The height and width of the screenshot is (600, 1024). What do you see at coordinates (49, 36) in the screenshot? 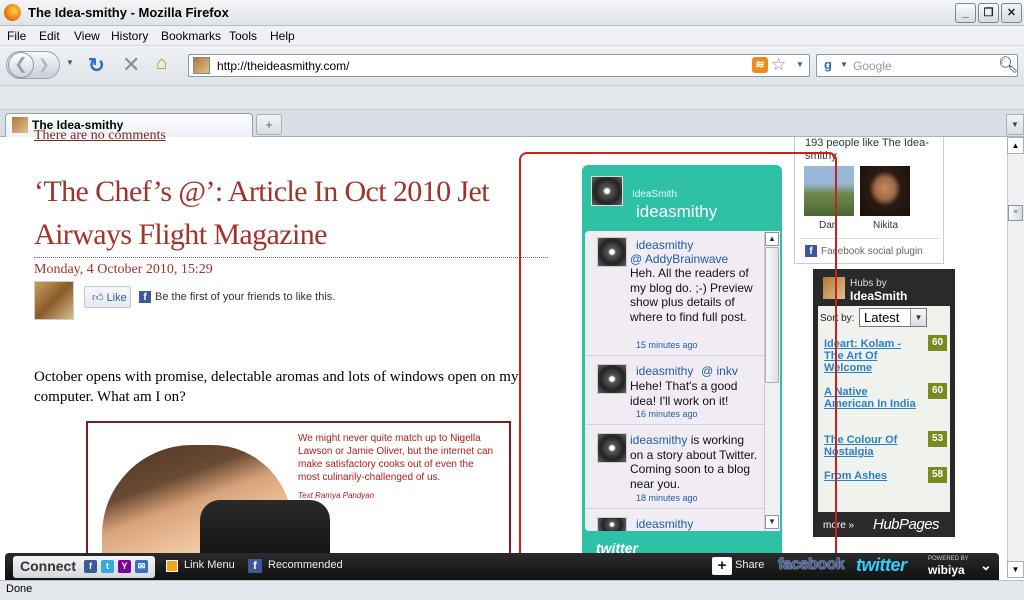
I see `menu-edit: Edit` at bounding box center [49, 36].